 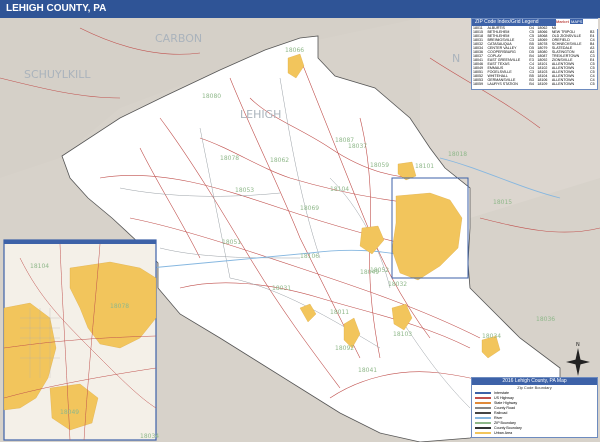 What do you see at coordinates (457, 154) in the screenshot?
I see `zip-label: 18018` at bounding box center [457, 154].